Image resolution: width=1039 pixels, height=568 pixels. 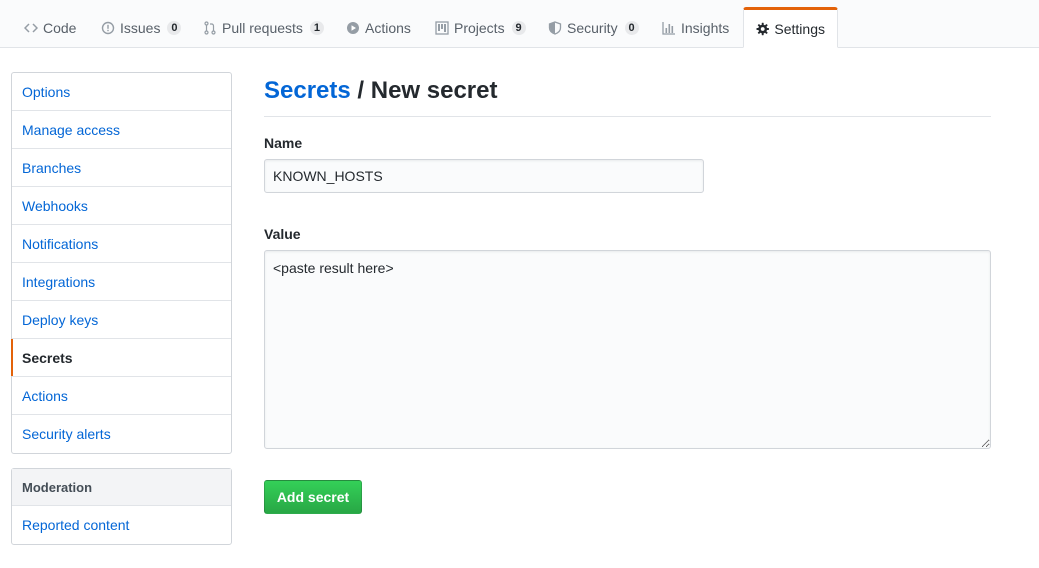 What do you see at coordinates (555, 28) in the screenshot?
I see `shield-icon` at bounding box center [555, 28].